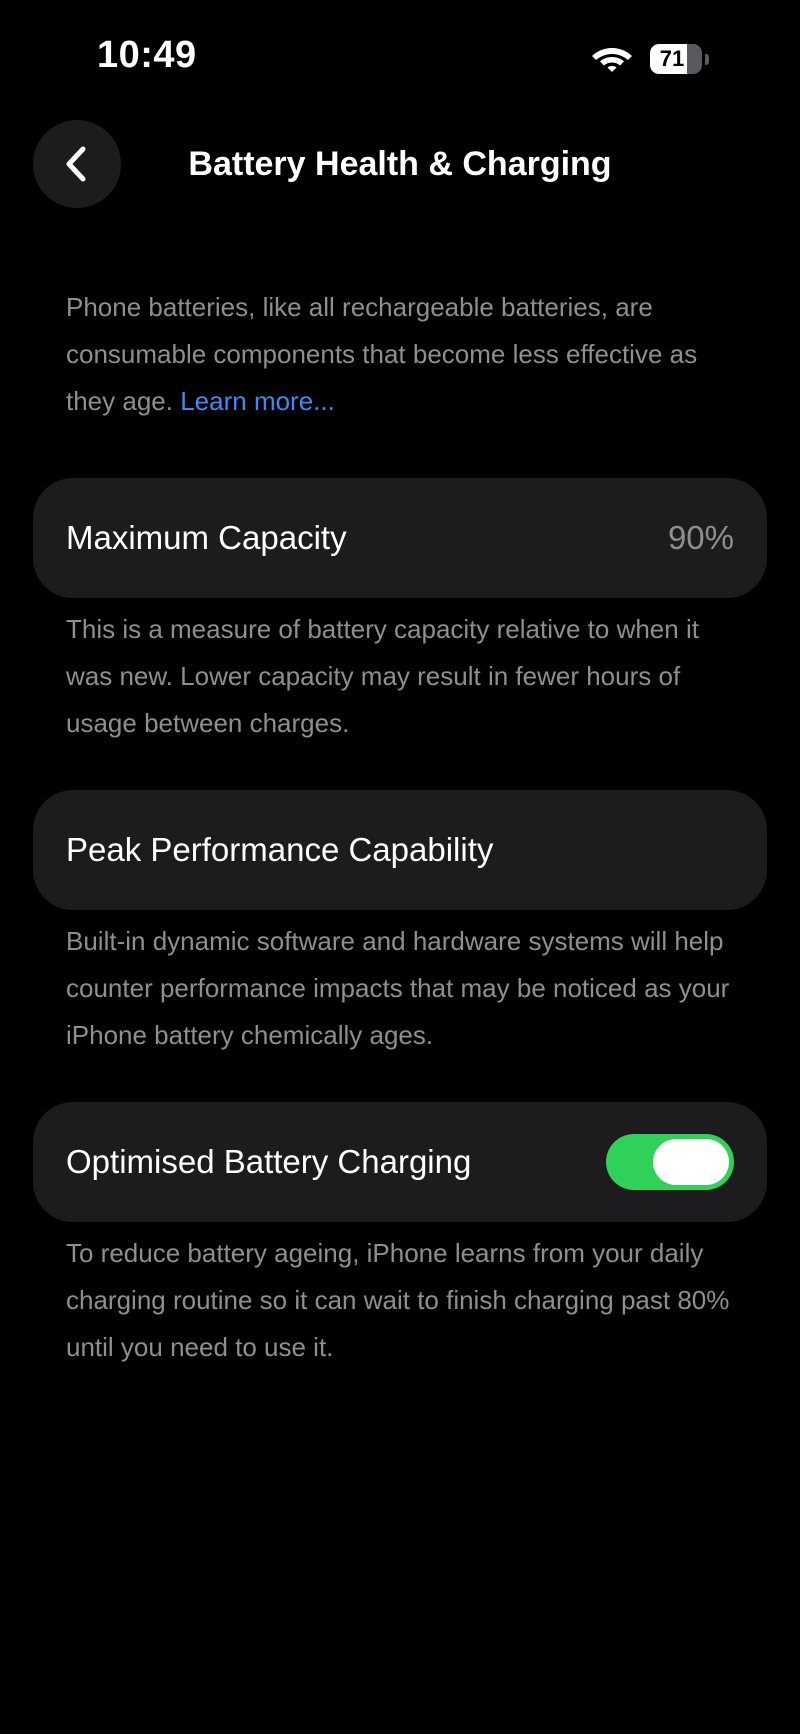 The height and width of the screenshot is (1734, 800). What do you see at coordinates (400, 55) in the screenshot?
I see `status-bar: 10:49 71` at bounding box center [400, 55].